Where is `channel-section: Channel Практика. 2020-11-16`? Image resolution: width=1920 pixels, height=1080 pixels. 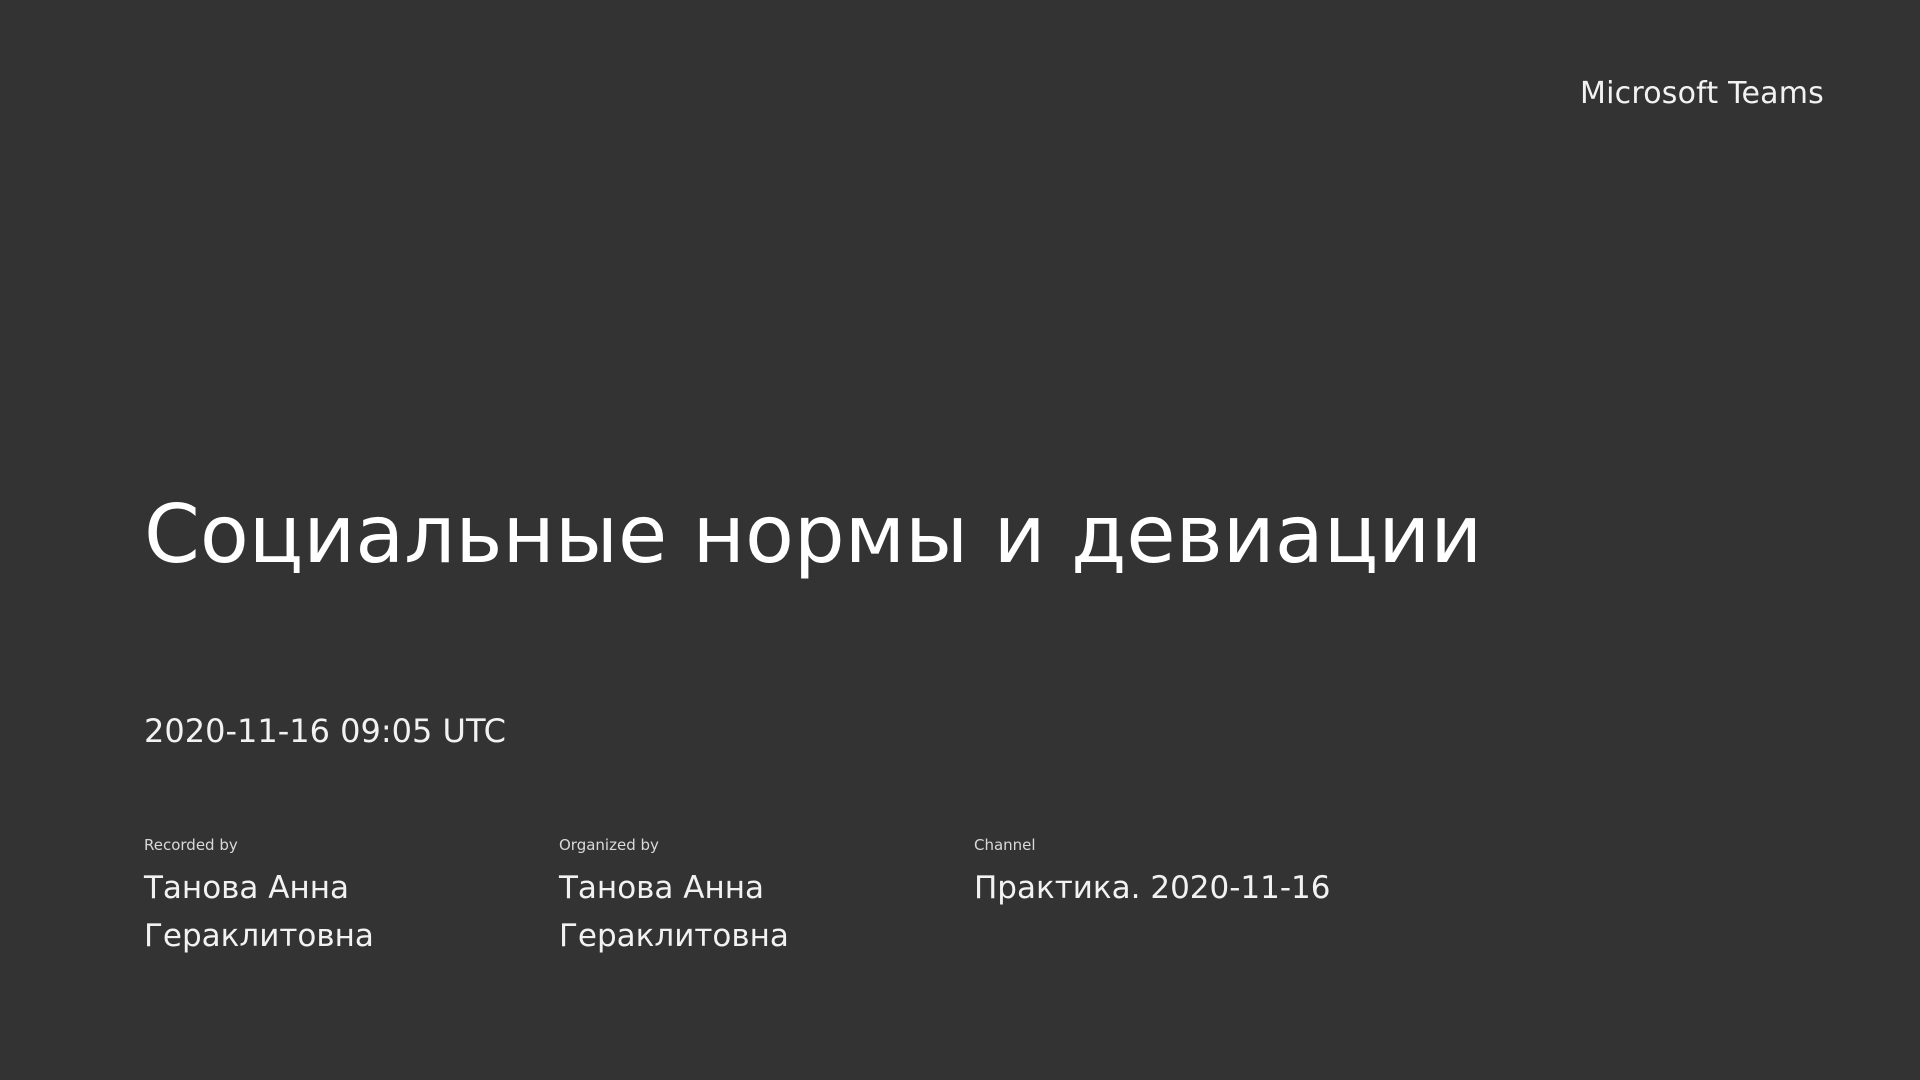 channel-section: Channel Практика. 2020-11-16 is located at coordinates (1181, 897).